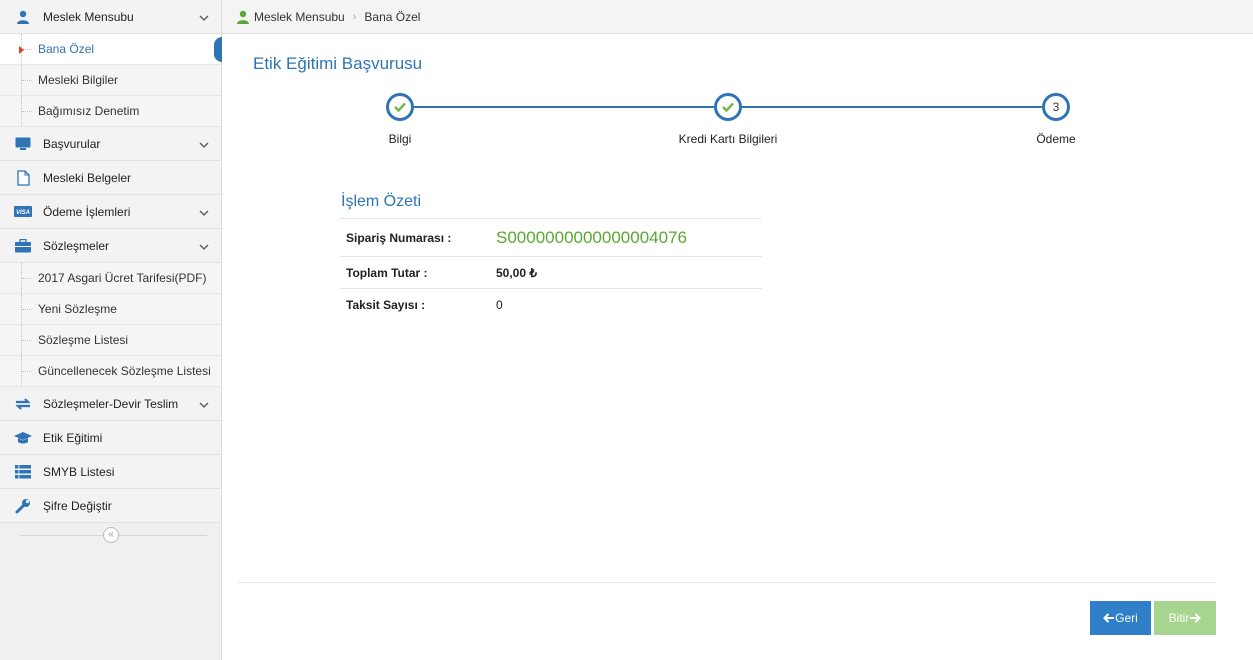 This screenshot has height=660, width=1253. I want to click on sidebar-item-yeni-sozlesme: Yeni Sözleşme, so click(110, 309).